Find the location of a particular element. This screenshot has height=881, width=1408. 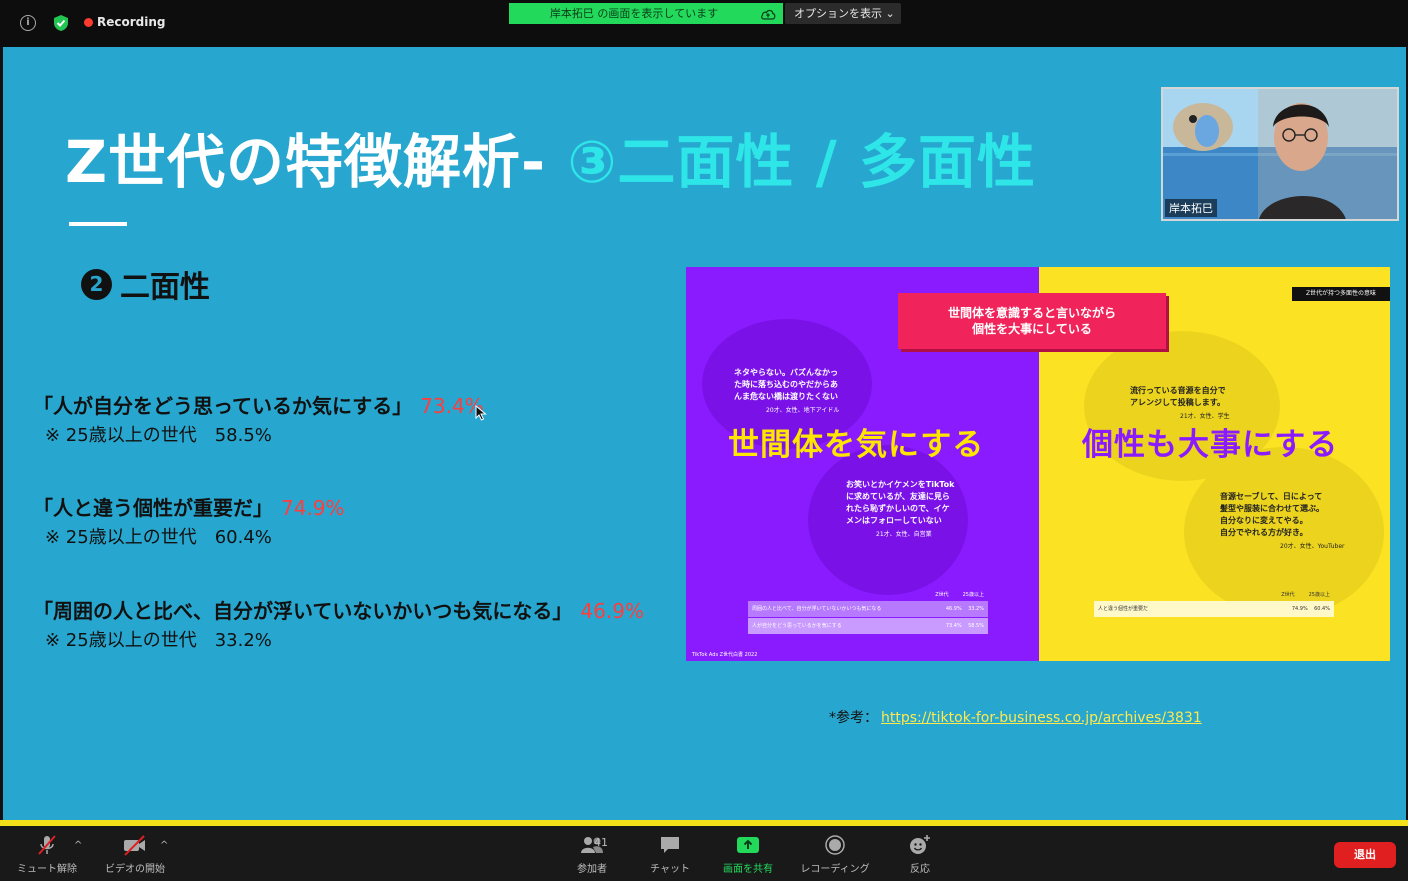

record-button: レコーディング is located at coordinates (835, 854).